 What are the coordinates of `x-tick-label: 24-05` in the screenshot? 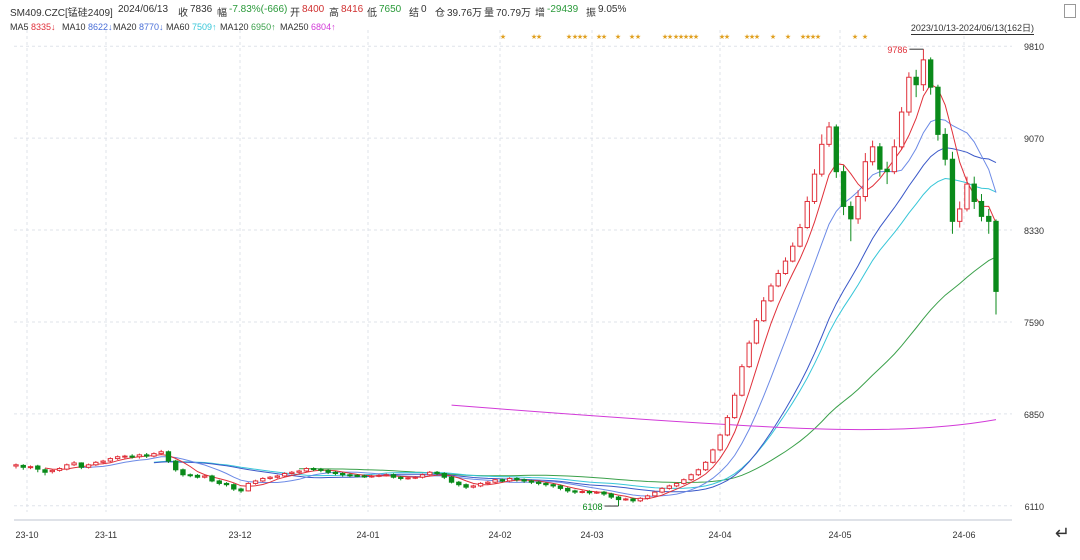 It's located at (839, 535).